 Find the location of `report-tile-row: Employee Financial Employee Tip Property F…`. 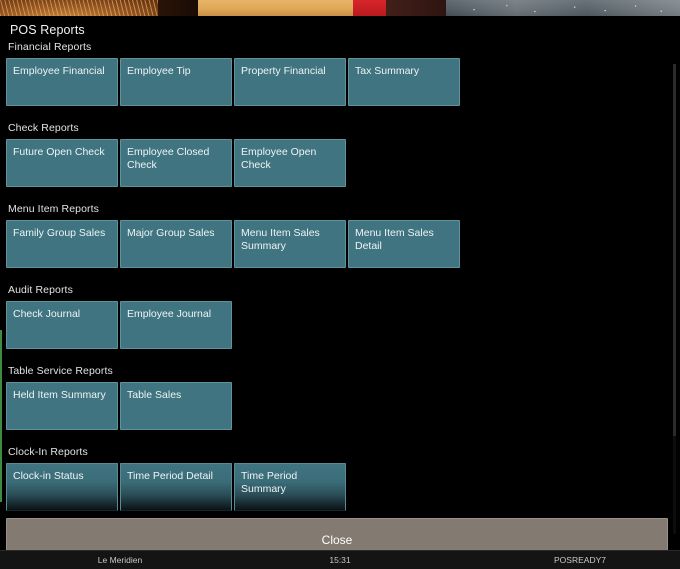

report-tile-row: Employee Financial Employee Tip Property F… is located at coordinates (337, 82).